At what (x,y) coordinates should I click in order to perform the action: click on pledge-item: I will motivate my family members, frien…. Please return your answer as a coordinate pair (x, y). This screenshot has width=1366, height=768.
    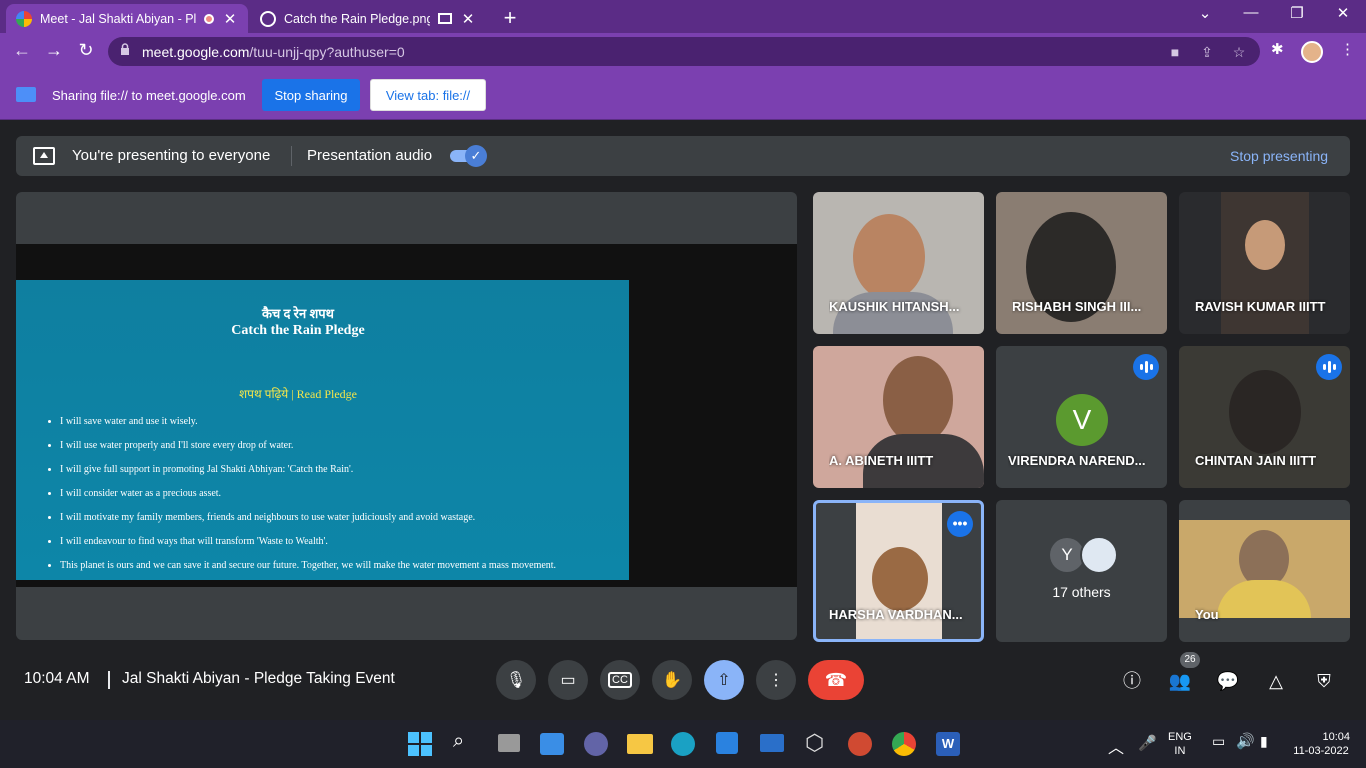
    Looking at the image, I should click on (310, 518).